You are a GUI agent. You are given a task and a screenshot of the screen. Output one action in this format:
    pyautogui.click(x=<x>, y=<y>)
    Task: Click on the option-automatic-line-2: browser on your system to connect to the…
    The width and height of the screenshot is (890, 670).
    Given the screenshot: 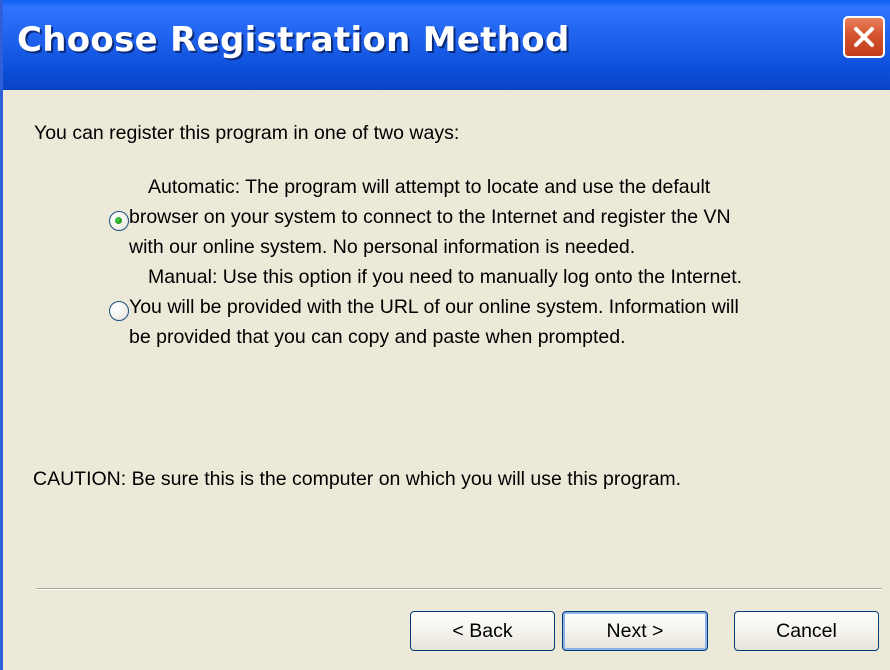 What is the action you would take?
    pyautogui.click(x=430, y=217)
    